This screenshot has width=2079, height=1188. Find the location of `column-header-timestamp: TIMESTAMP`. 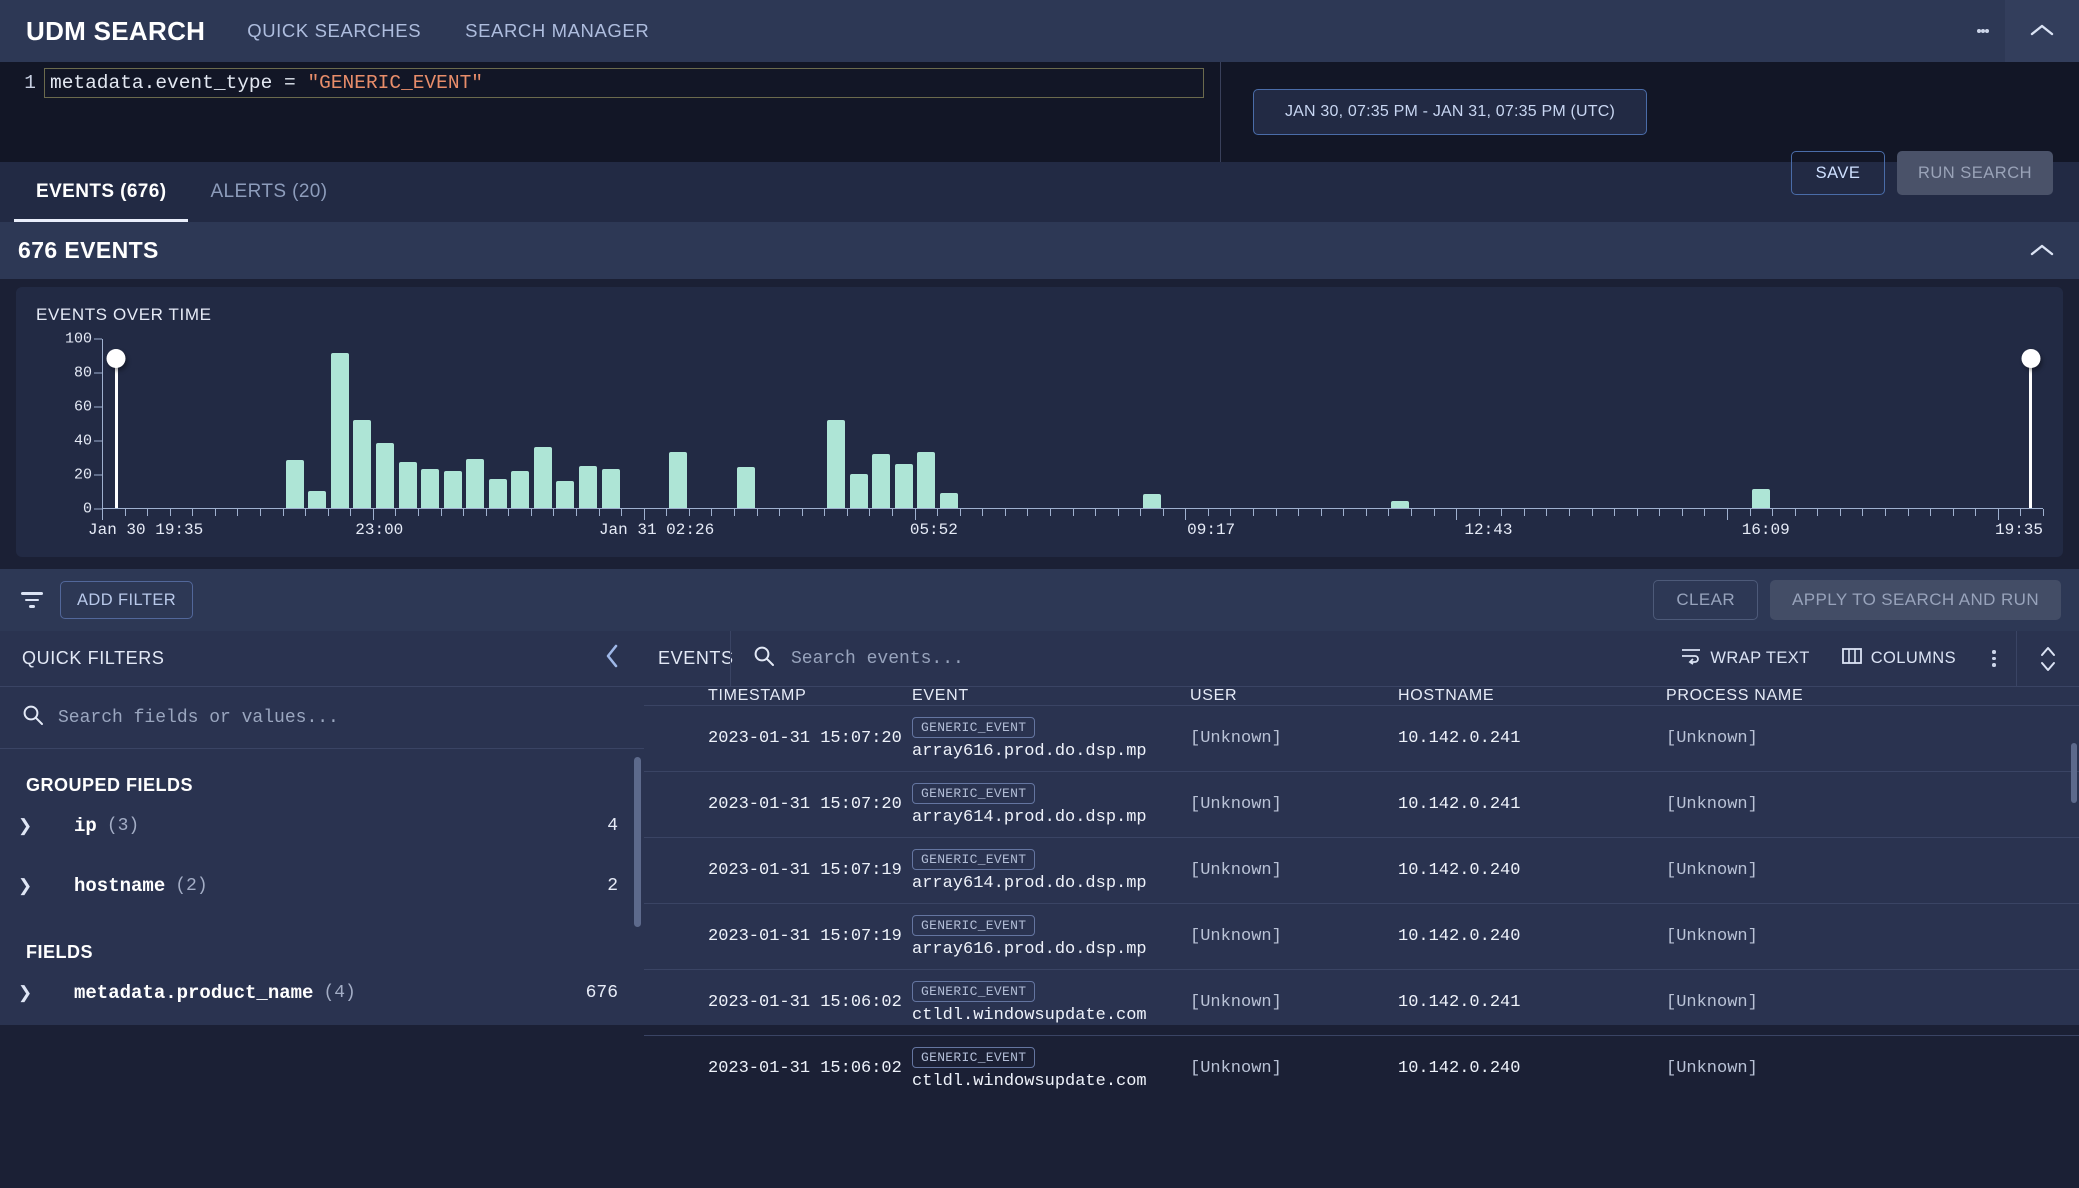

column-header-timestamp: TIMESTAMP is located at coordinates (778, 696).